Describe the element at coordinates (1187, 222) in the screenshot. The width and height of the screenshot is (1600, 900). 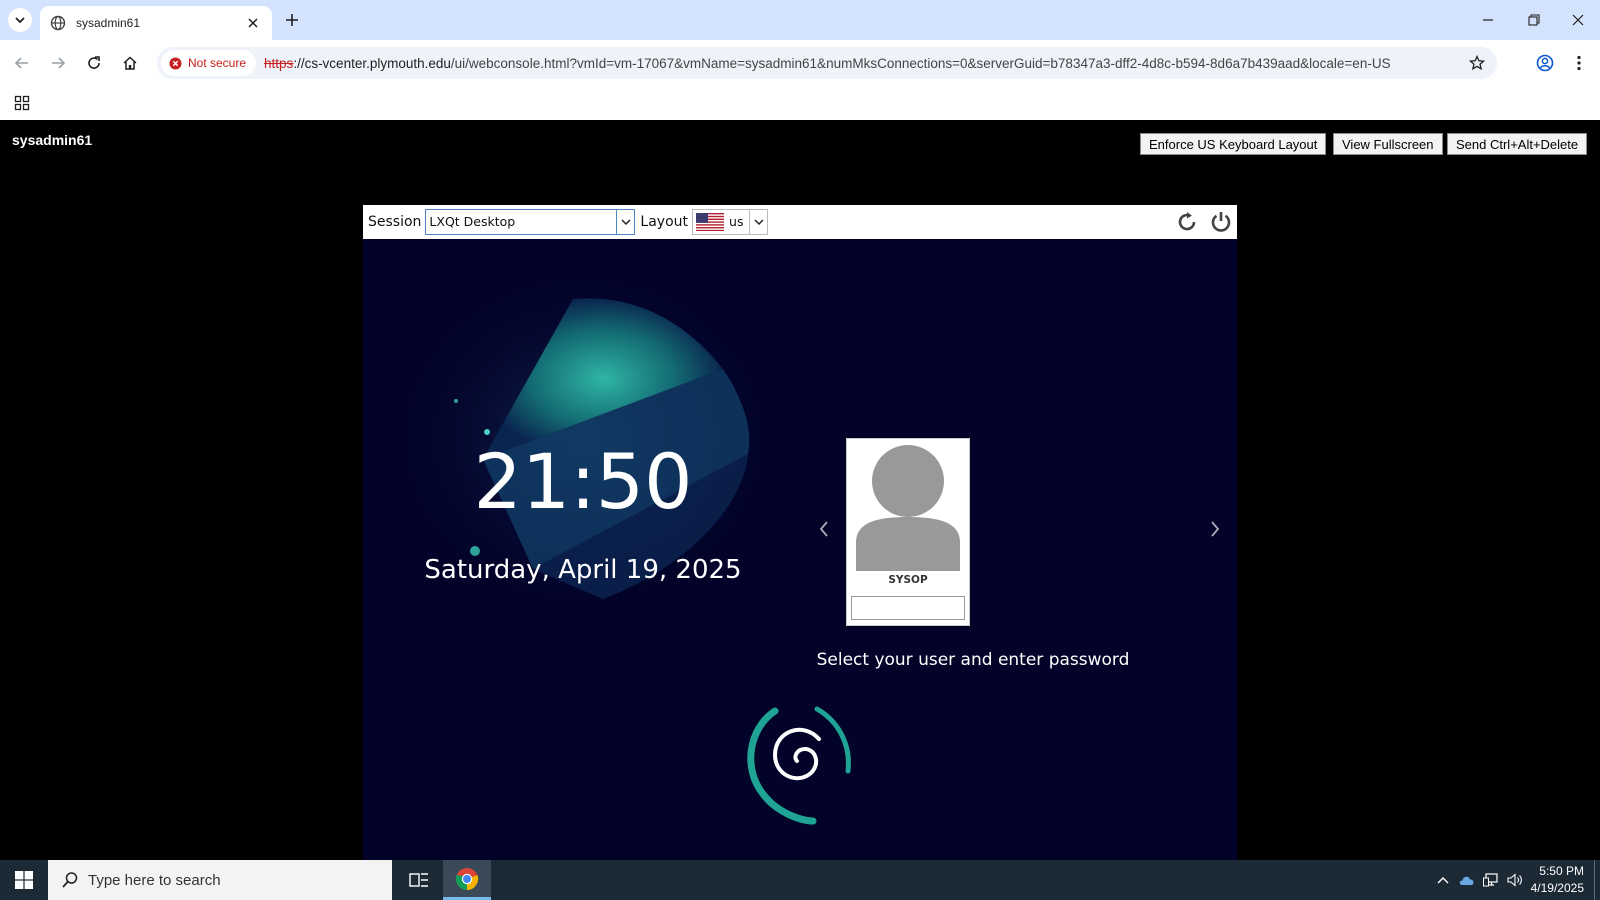
I see `reboot-icon` at that location.